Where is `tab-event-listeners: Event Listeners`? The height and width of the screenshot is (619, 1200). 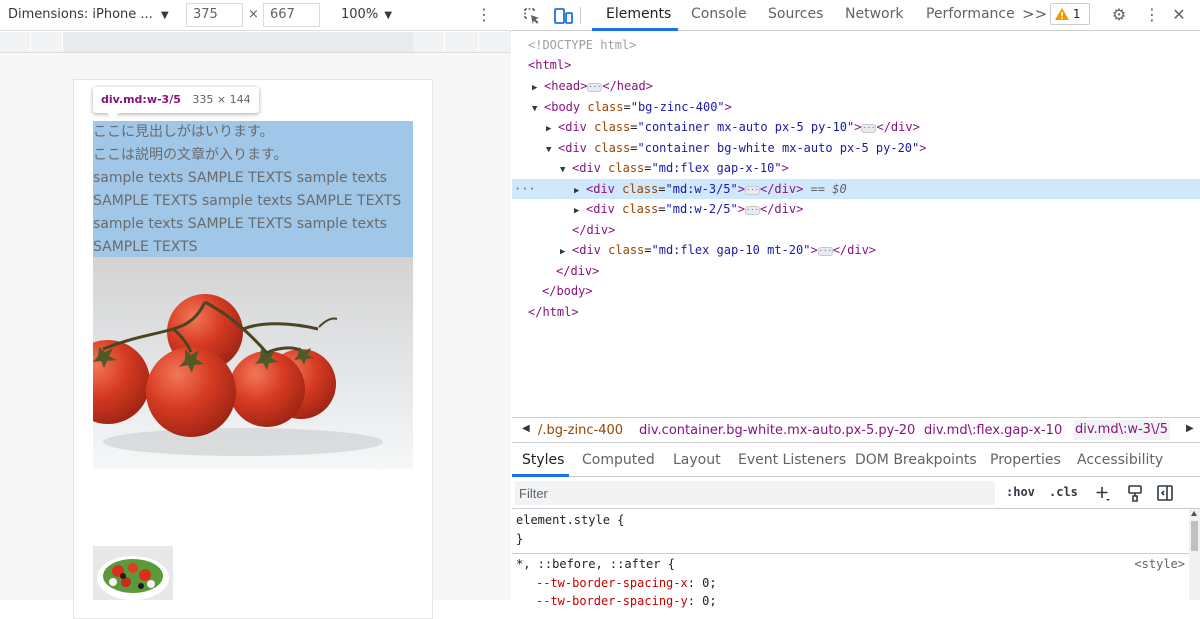
tab-event-listeners: Event Listeners is located at coordinates (792, 460).